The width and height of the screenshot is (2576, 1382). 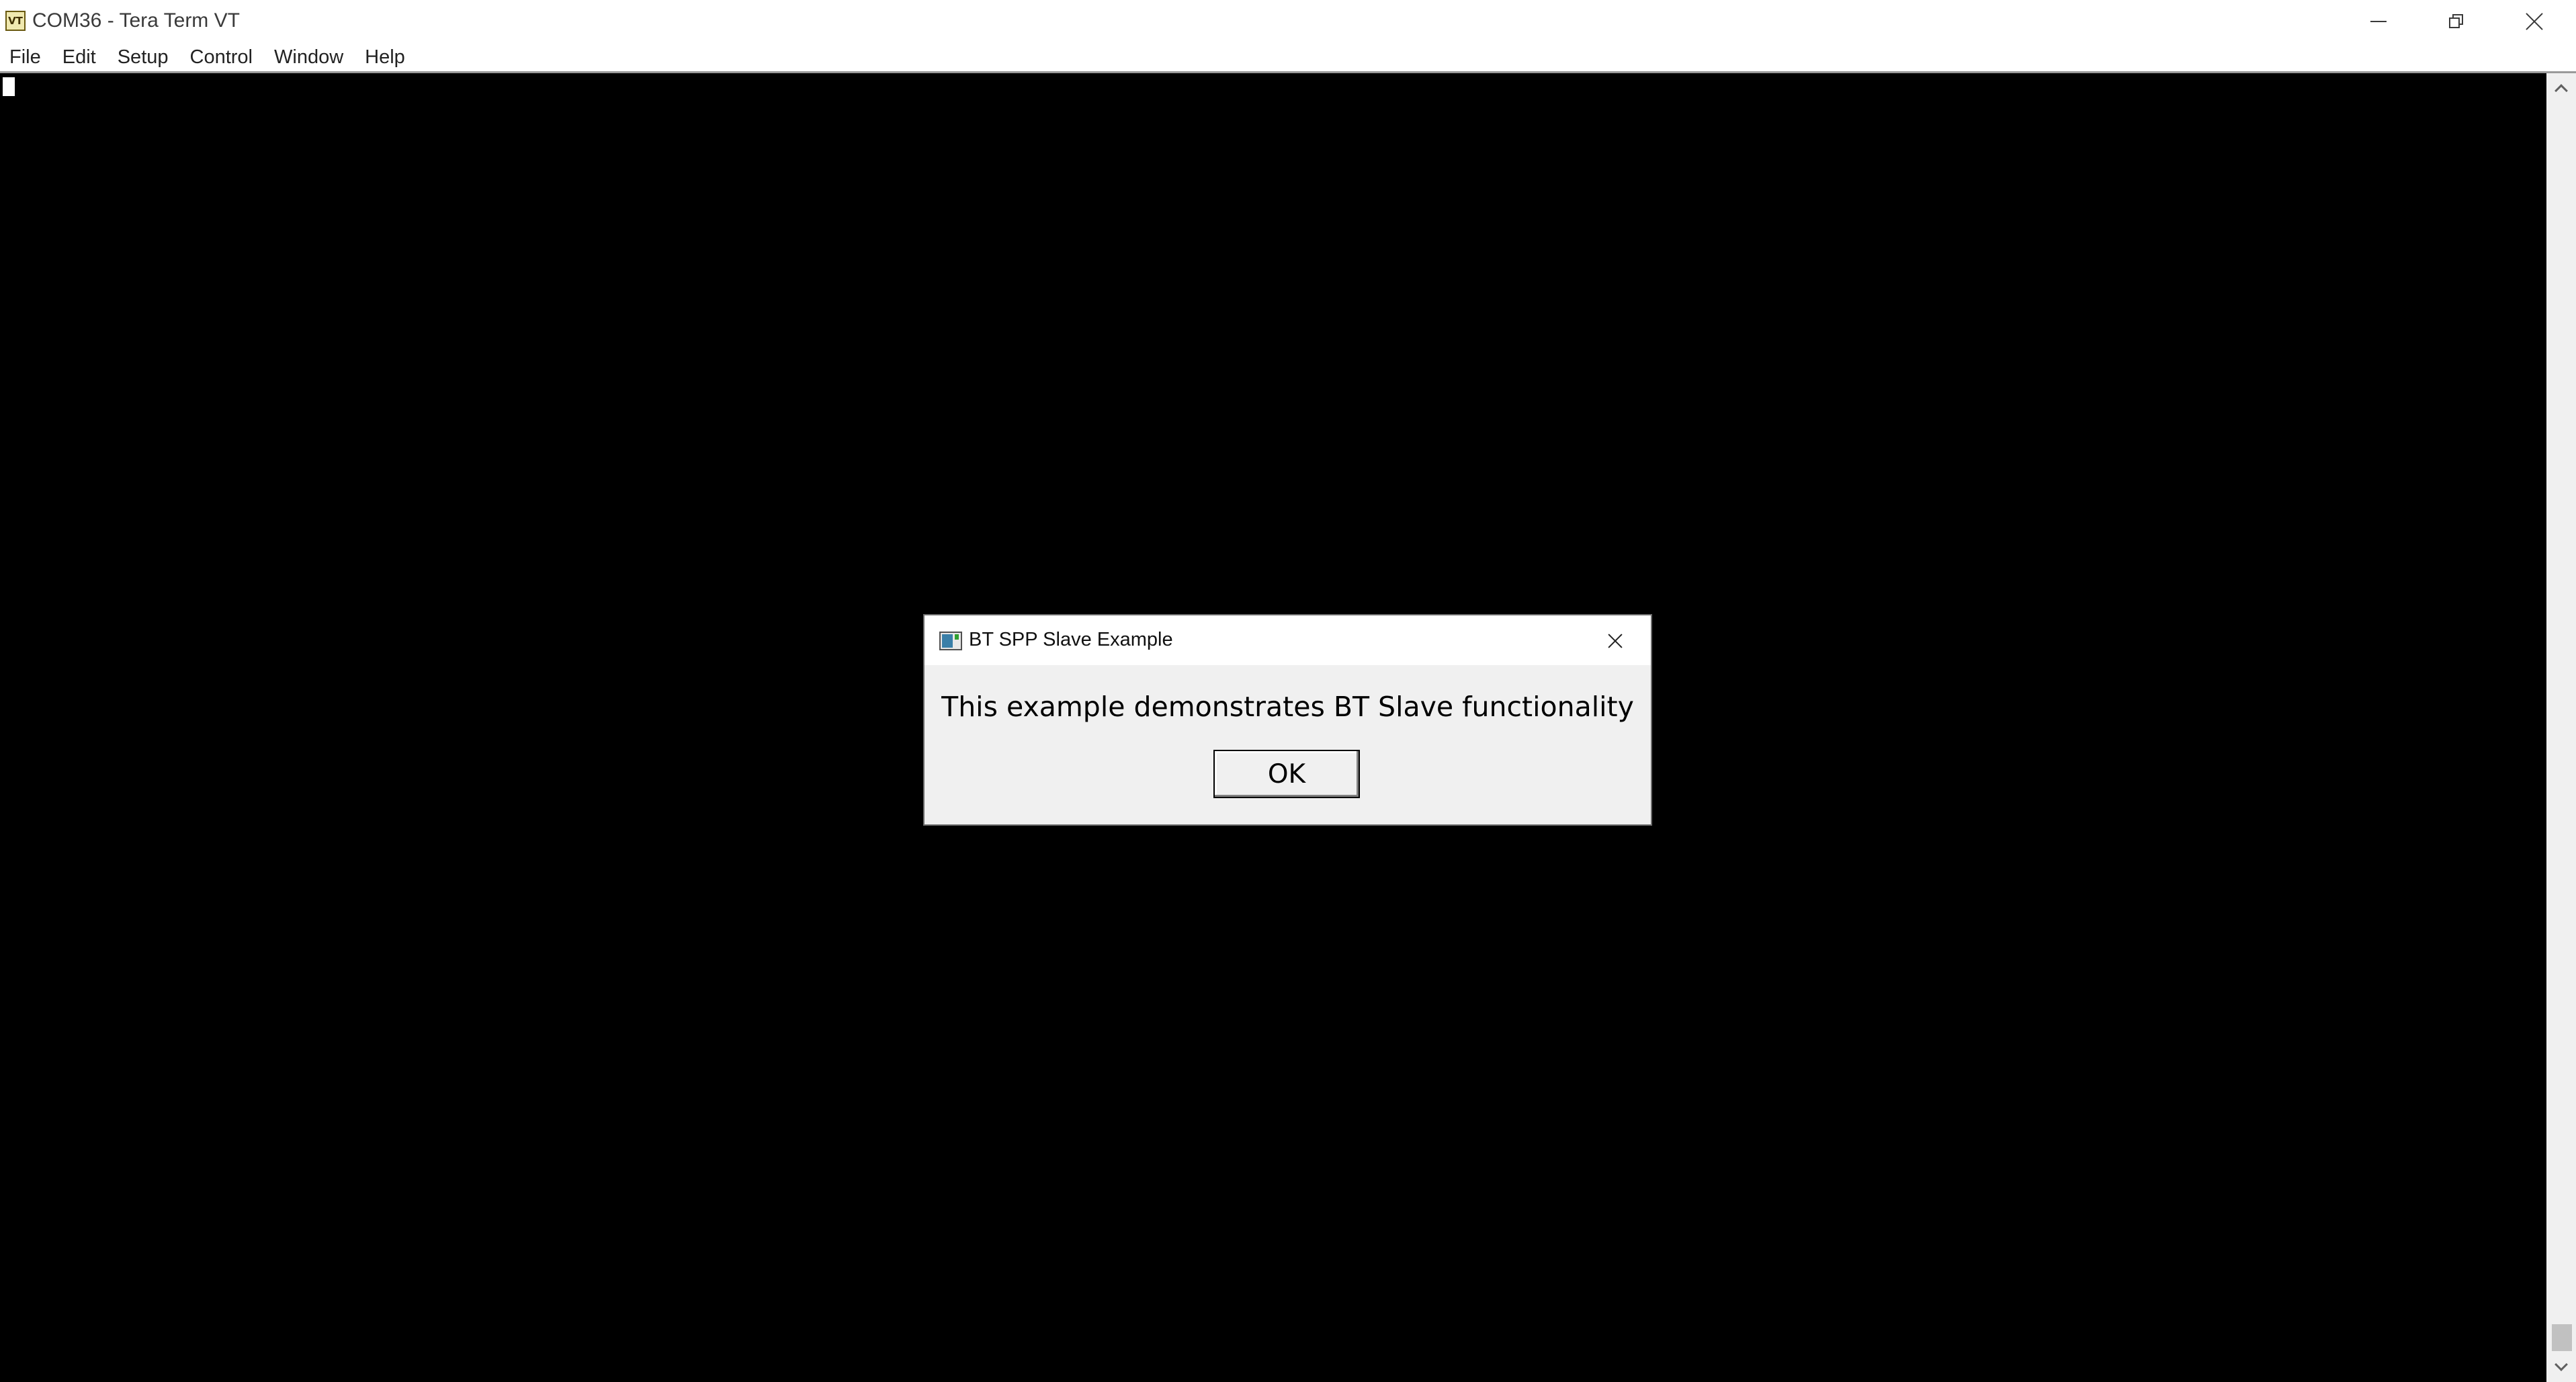 I want to click on dialog-close-button, so click(x=1615, y=641).